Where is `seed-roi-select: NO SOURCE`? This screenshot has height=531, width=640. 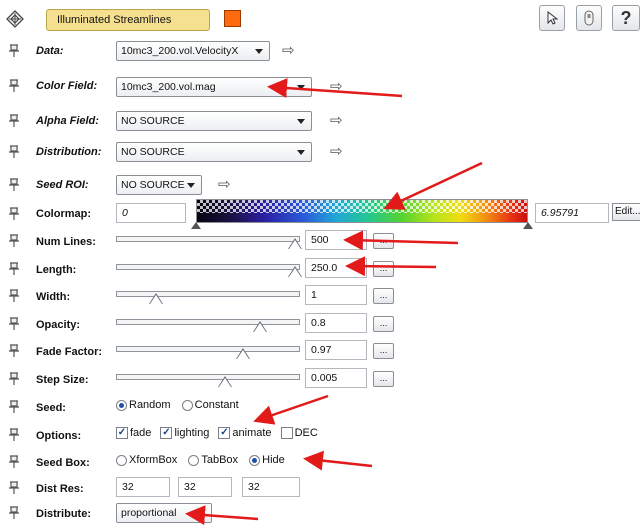 seed-roi-select: NO SOURCE is located at coordinates (159, 185).